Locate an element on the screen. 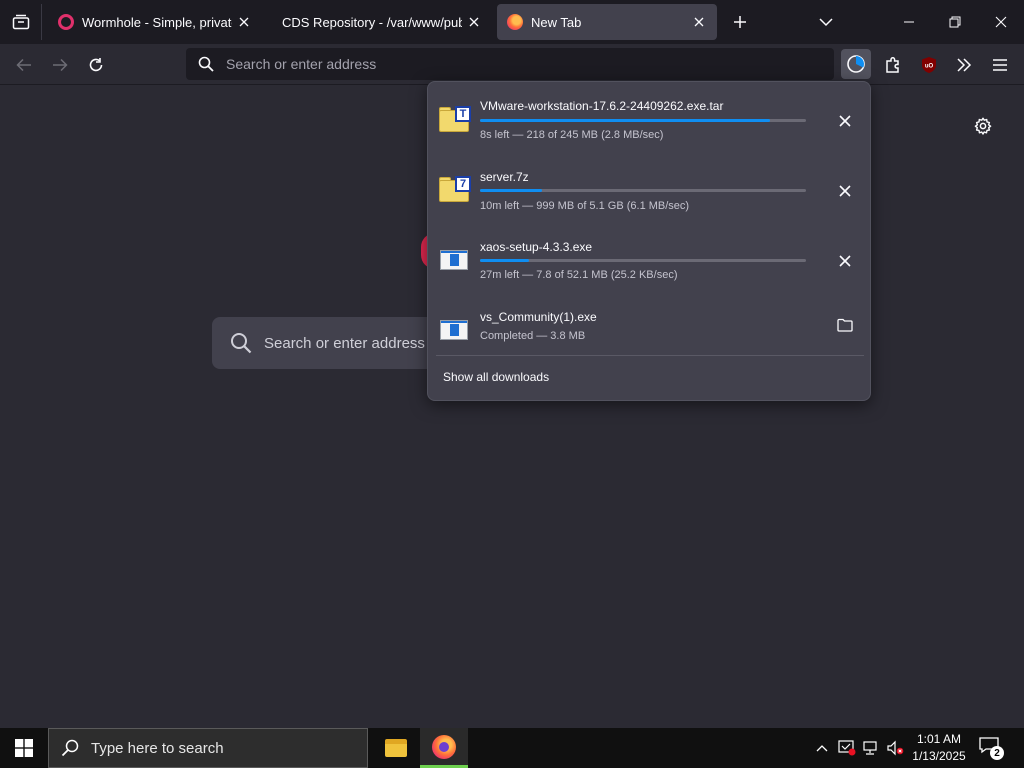 This screenshot has height=768, width=1024. taskbar-search-box: Type here to search is located at coordinates (208, 748).